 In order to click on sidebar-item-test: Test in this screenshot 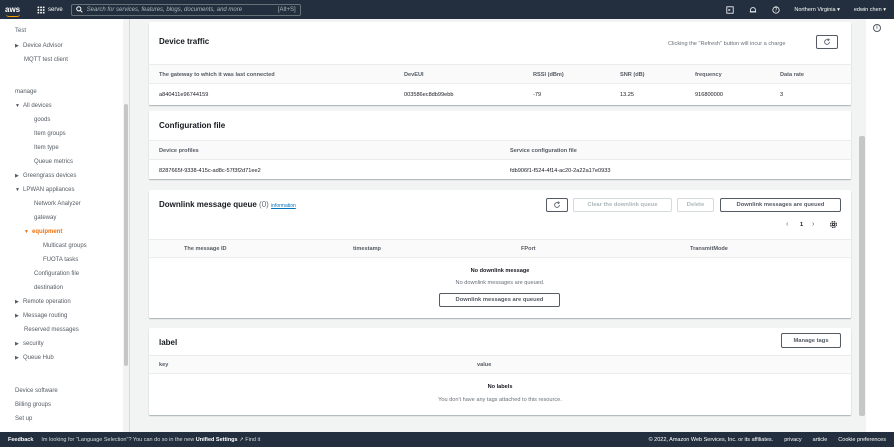, I will do `click(20, 31)`.